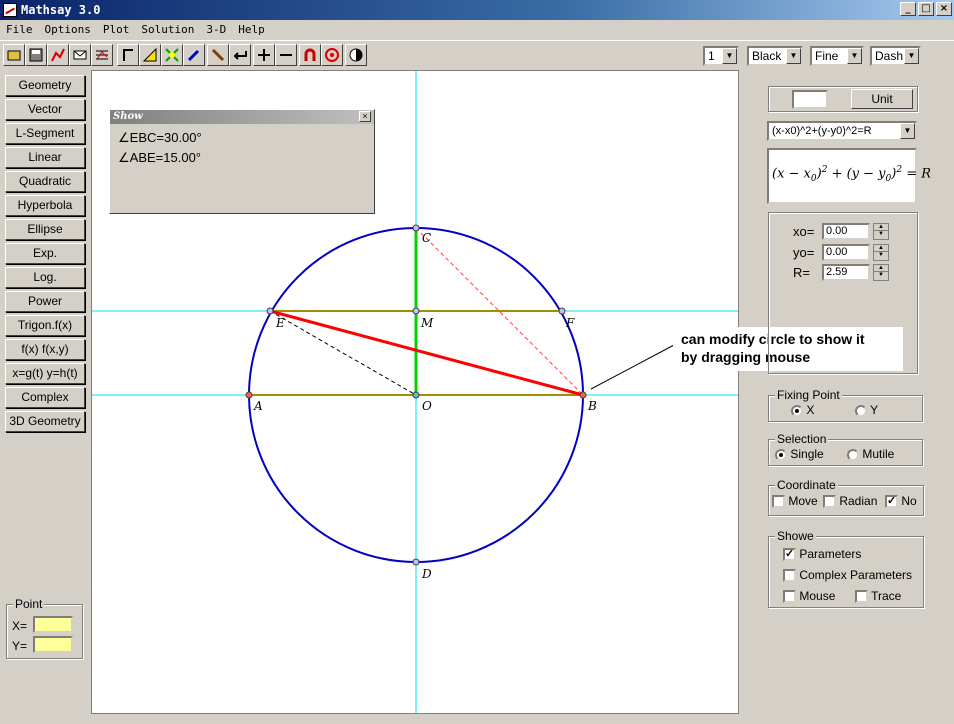 The image size is (954, 724). I want to click on style-select: Dash ▼, so click(895, 56).